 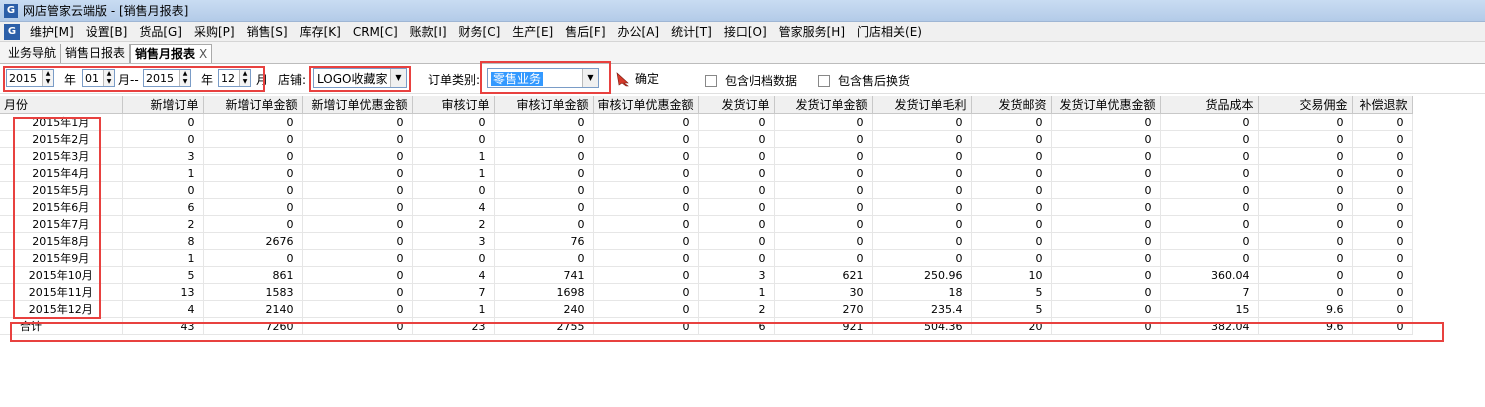 What do you see at coordinates (360, 78) in the screenshot?
I see `shop-select: LOGO收藏家 ▼` at bounding box center [360, 78].